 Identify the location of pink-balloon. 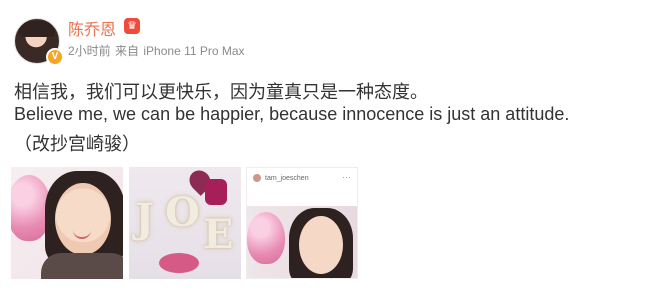
(266, 238).